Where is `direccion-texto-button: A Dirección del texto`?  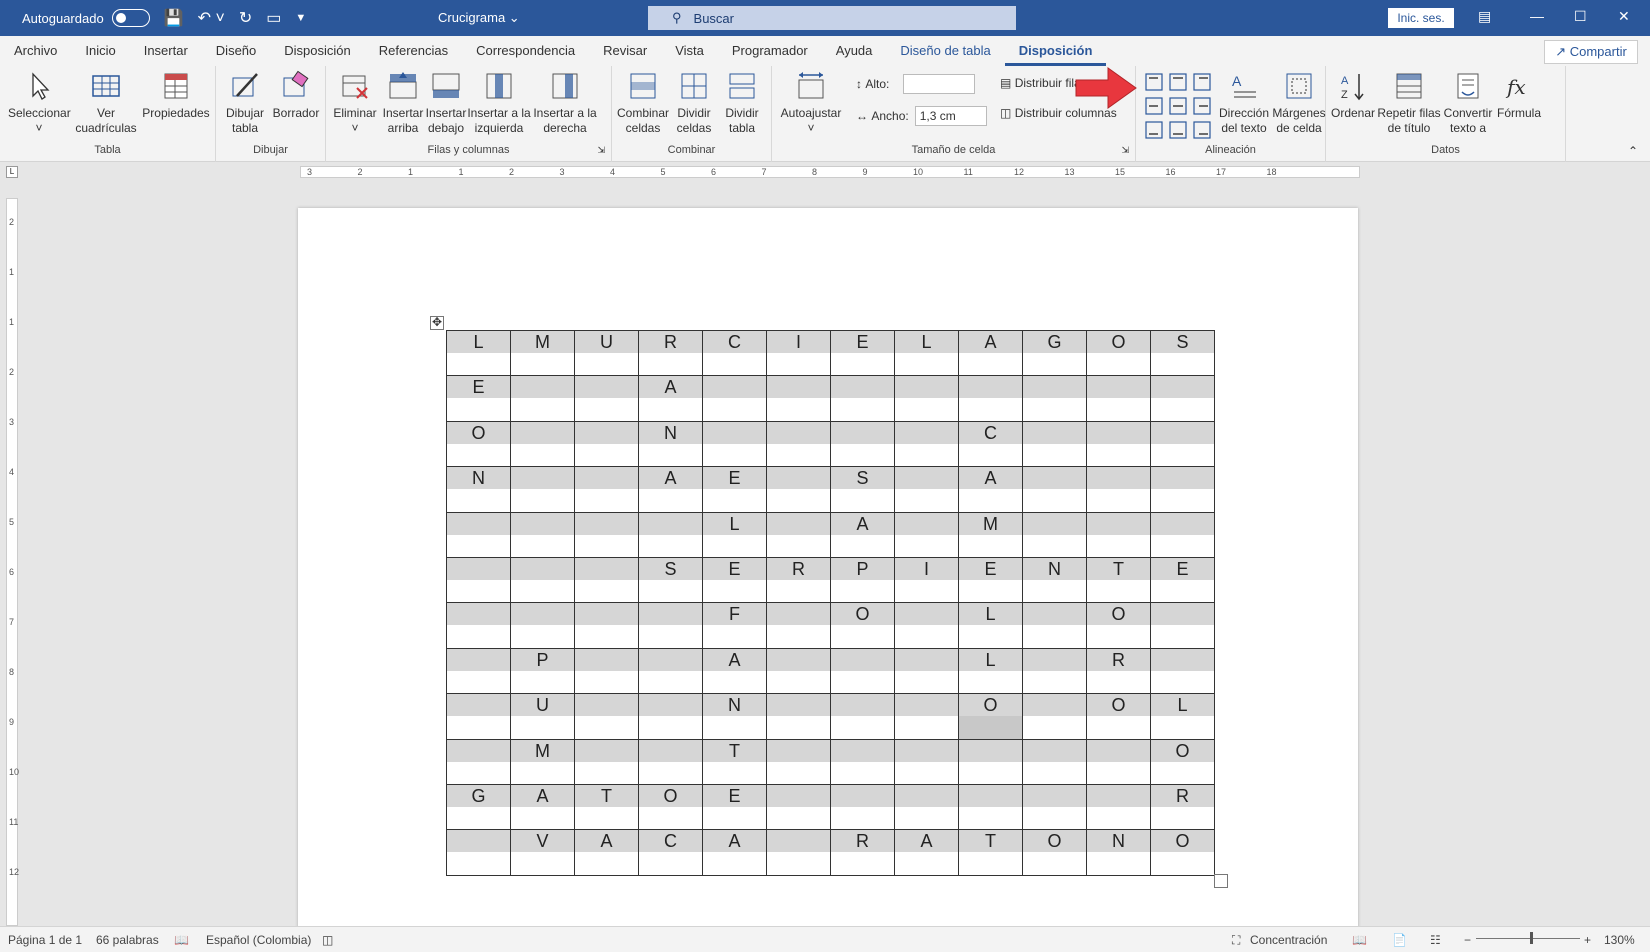
direccion-texto-button: A Dirección del texto is located at coordinates (1244, 103).